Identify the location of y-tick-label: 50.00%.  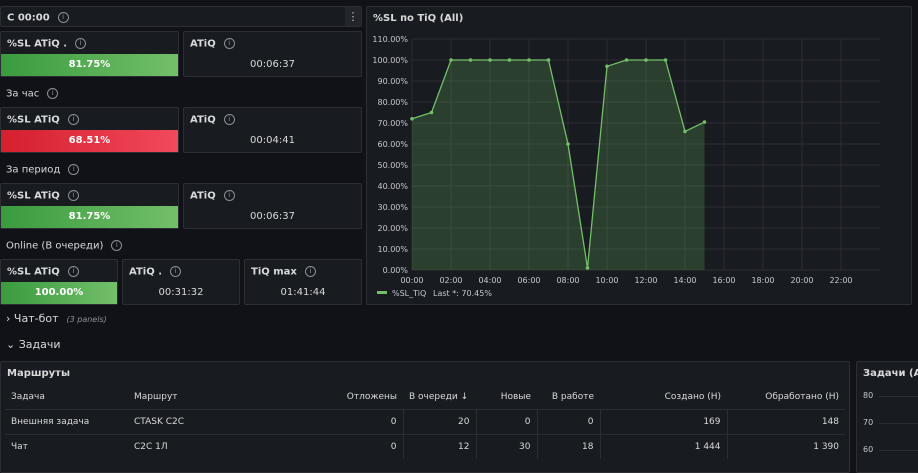
(392, 165).